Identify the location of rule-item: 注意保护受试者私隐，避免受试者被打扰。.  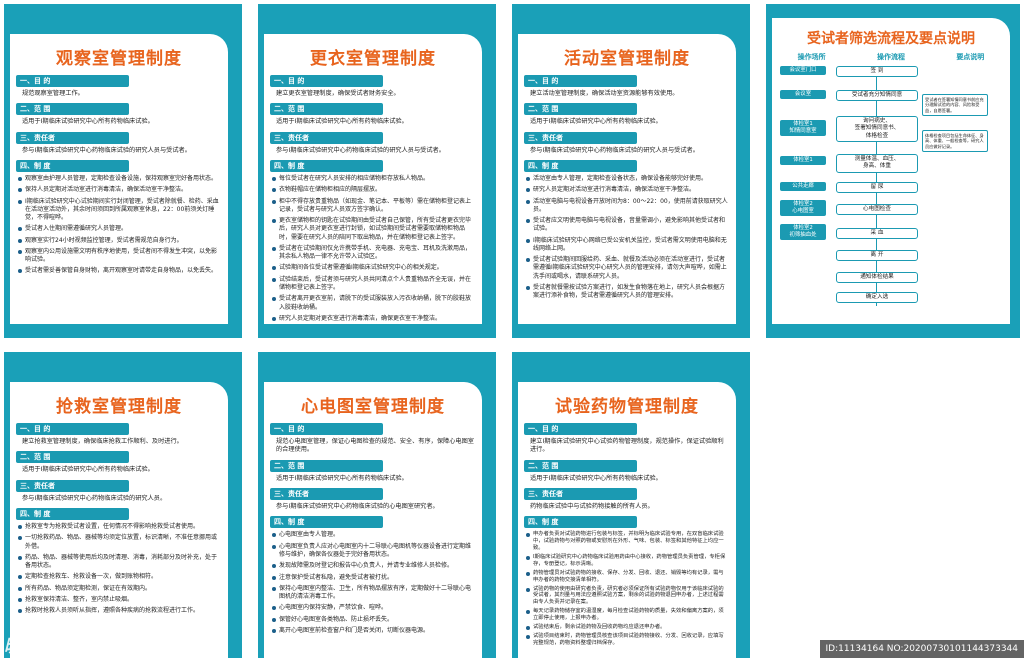
(373, 578).